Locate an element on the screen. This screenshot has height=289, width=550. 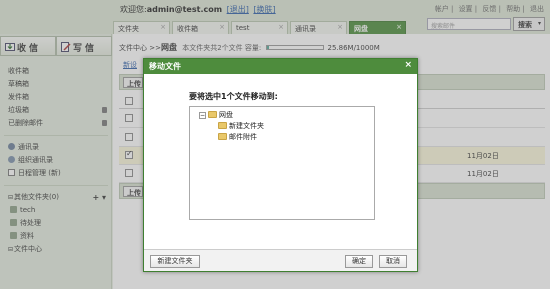
tree-node-mail-attachments: 邮件附件 is located at coordinates (237, 137).